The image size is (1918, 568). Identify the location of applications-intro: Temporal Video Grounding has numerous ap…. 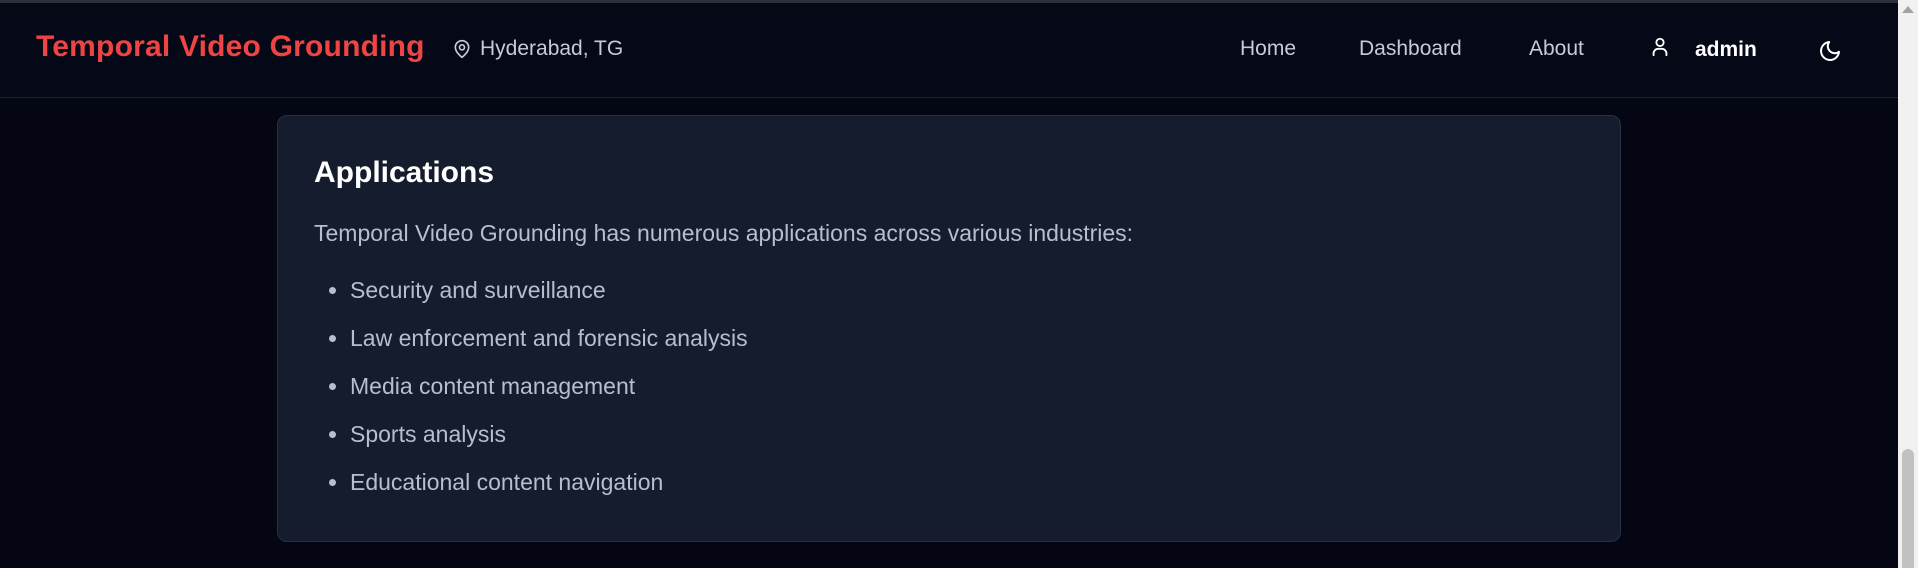
(724, 233).